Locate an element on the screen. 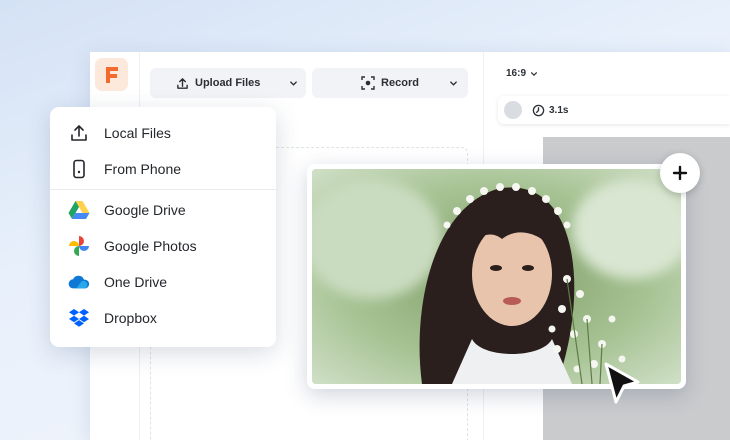  menu-item-label: From Phone is located at coordinates (143, 169).